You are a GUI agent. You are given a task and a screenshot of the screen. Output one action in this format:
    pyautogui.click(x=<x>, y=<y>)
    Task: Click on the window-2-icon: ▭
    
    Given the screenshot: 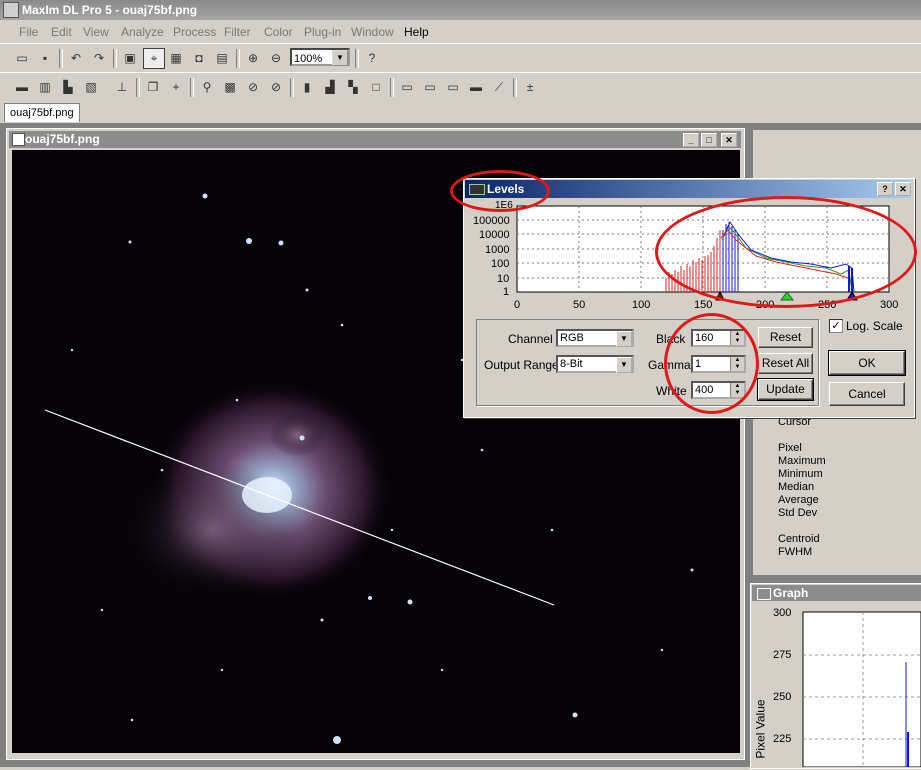 What is the action you would take?
    pyautogui.click(x=430, y=87)
    